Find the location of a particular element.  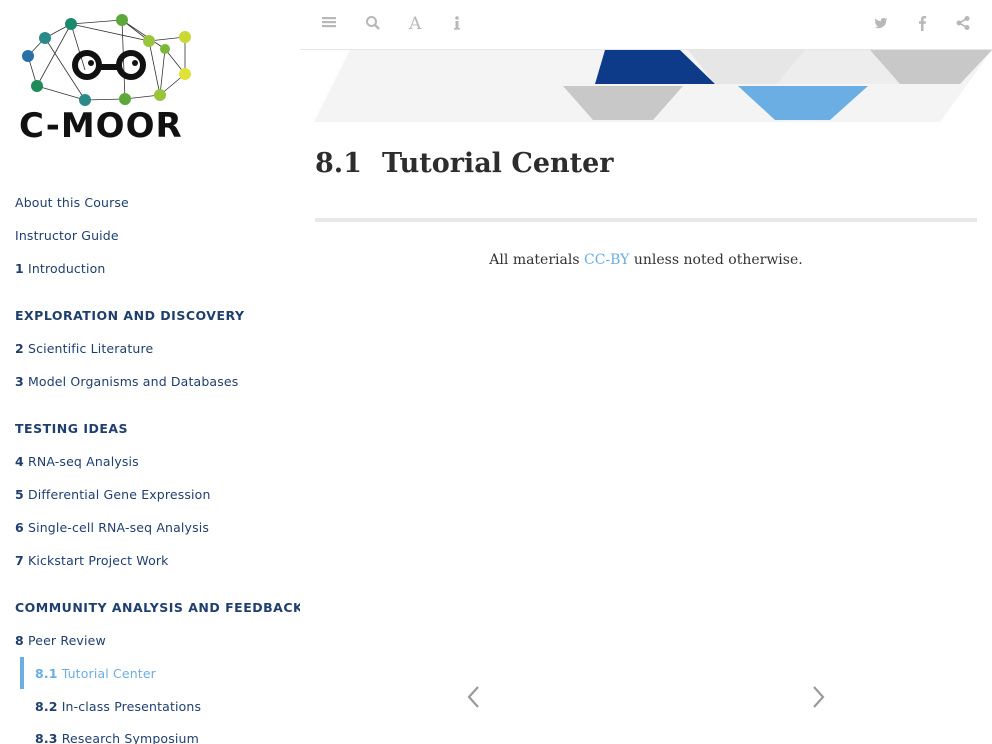

sidebar-item-rna-seq: 4 RNA-seq Analysis is located at coordinates (77, 461).